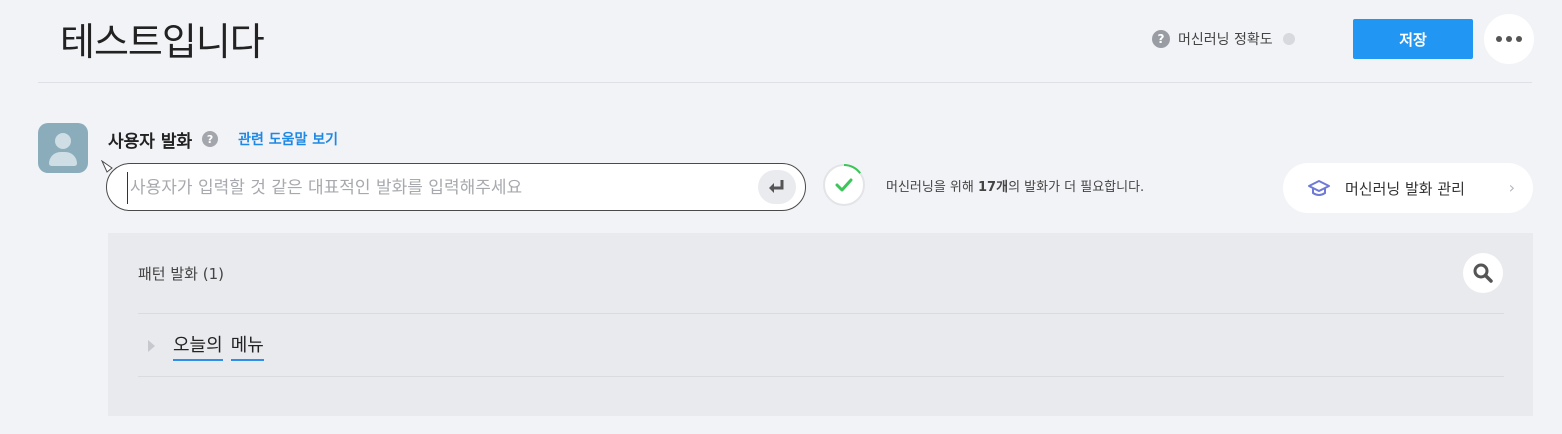 Image resolution: width=1562 pixels, height=434 pixels. Describe the element at coordinates (181, 274) in the screenshot. I see `pattern-title: 패턴 발화 (1)` at that location.